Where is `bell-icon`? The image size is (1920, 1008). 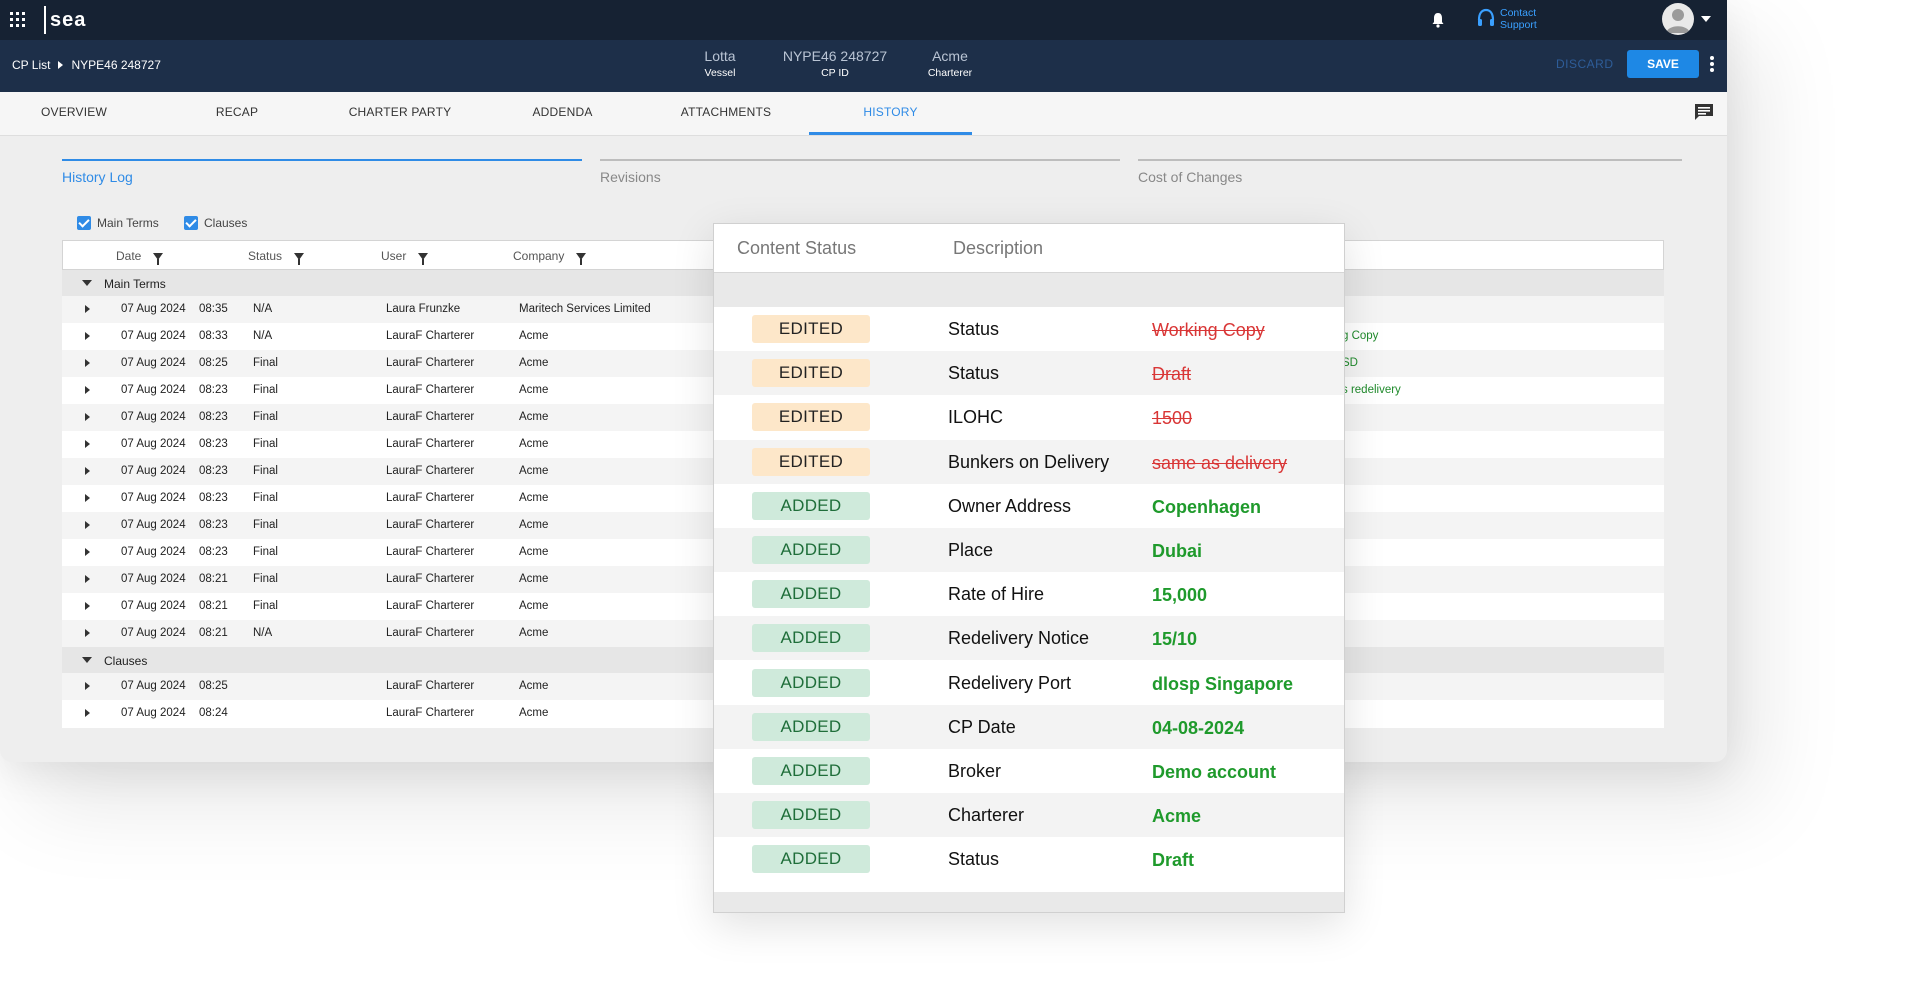 bell-icon is located at coordinates (1438, 20).